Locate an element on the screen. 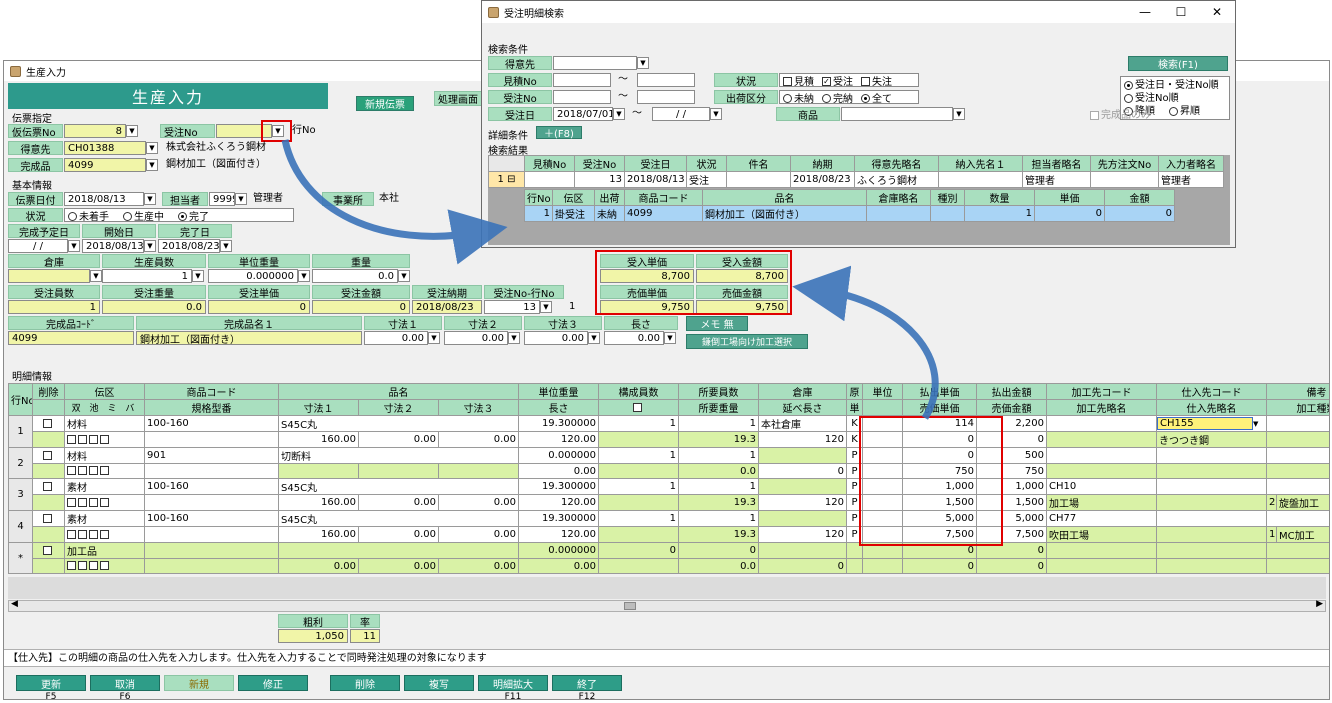  length-dropdown: ▼ is located at coordinates (670, 338).